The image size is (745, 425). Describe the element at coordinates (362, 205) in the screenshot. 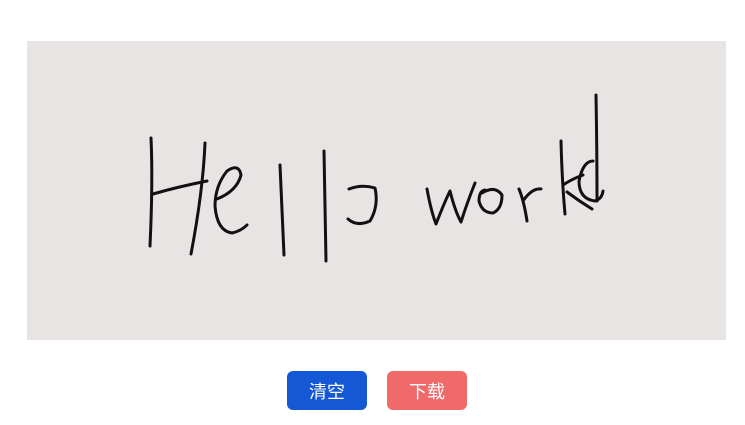

I see `stroke-o` at that location.